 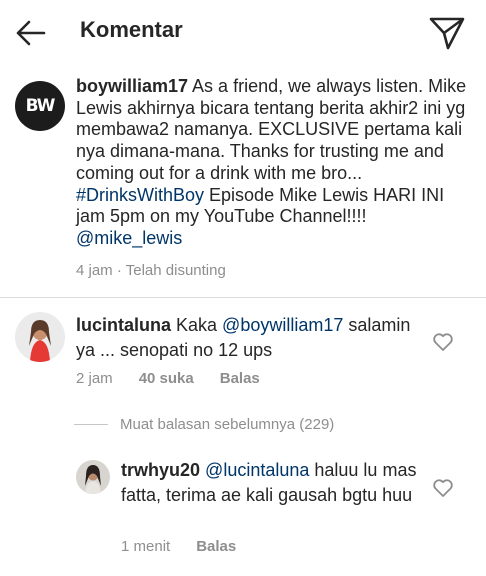 What do you see at coordinates (257, 470) in the screenshot?
I see `reply-mention: @lucintaluna` at bounding box center [257, 470].